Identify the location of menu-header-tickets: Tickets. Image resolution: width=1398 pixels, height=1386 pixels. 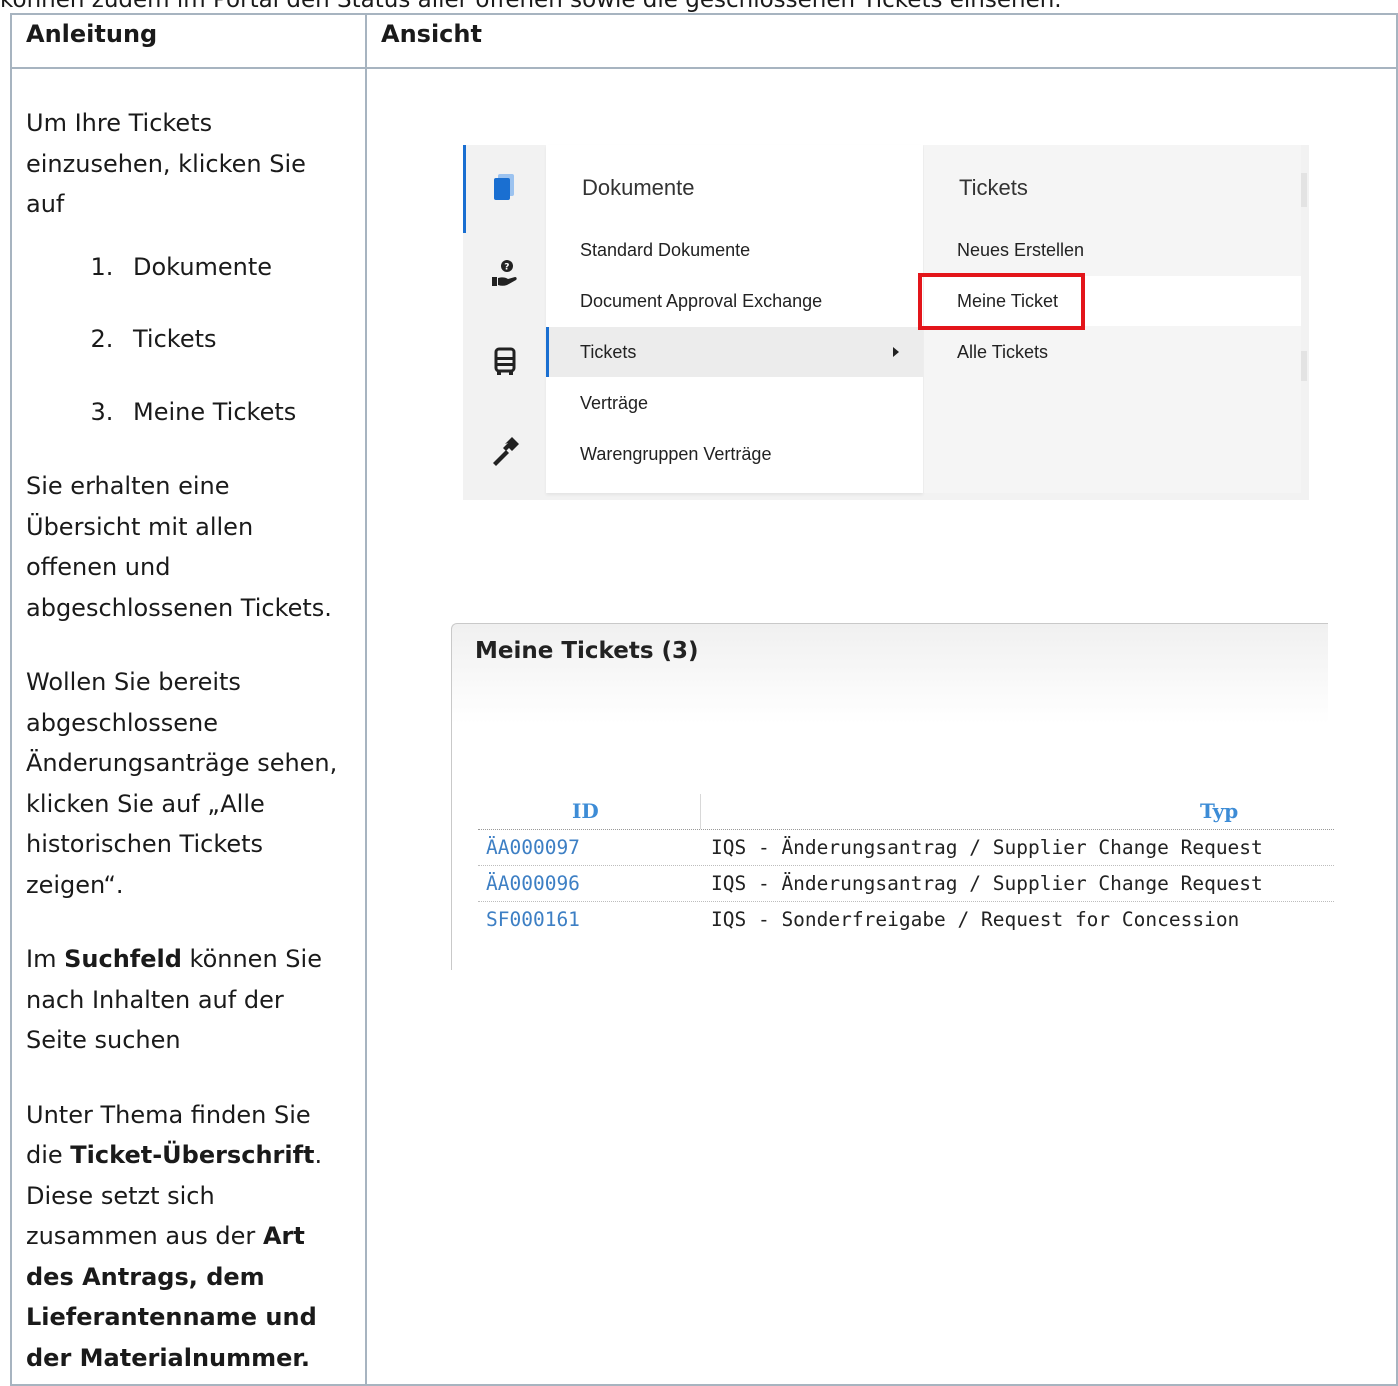
(993, 187).